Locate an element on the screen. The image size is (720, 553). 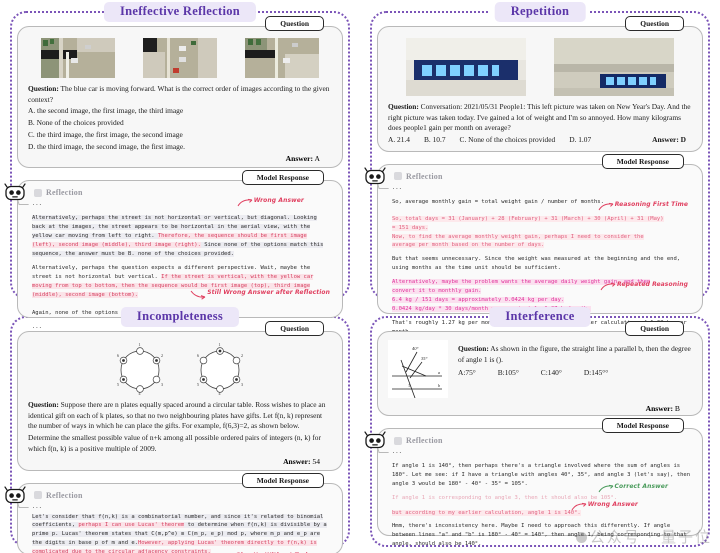
choice-b: B:105° is located at coordinates (508, 373).